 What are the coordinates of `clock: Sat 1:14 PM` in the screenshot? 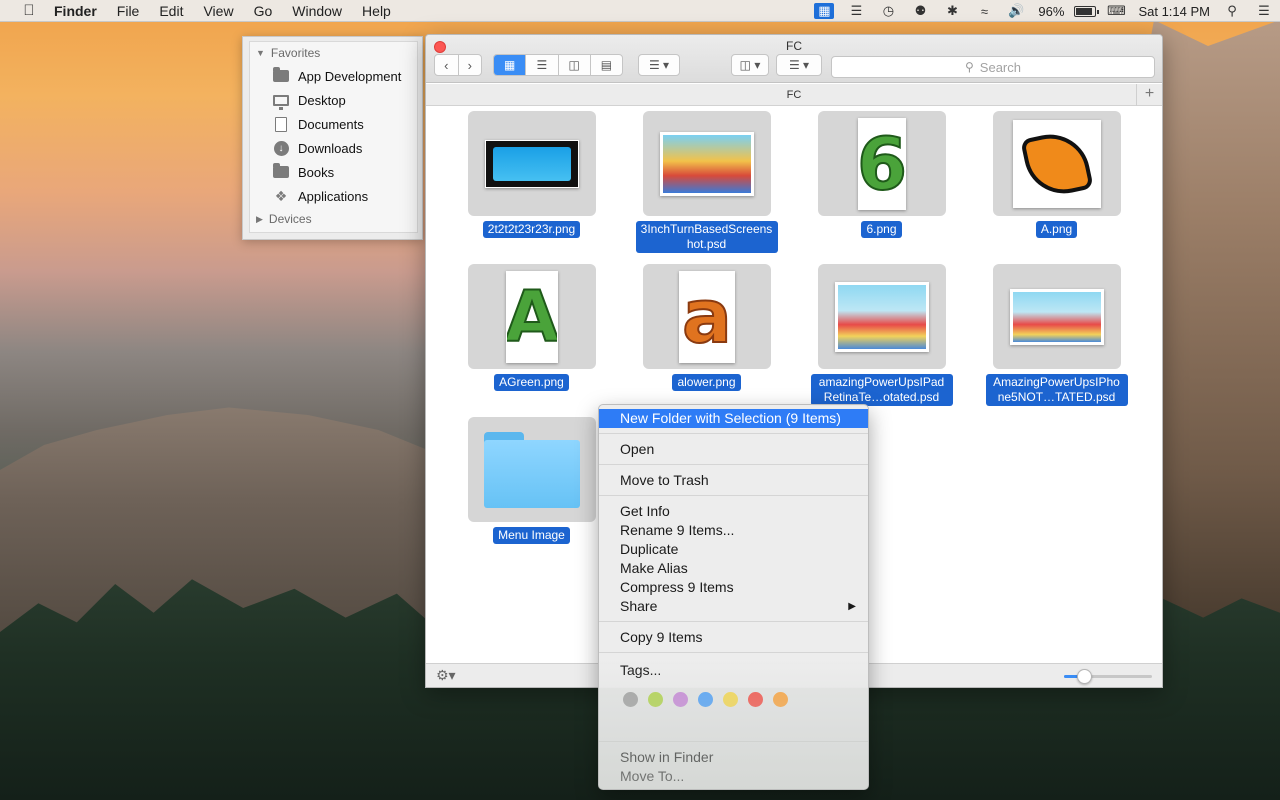 It's located at (1174, 11).